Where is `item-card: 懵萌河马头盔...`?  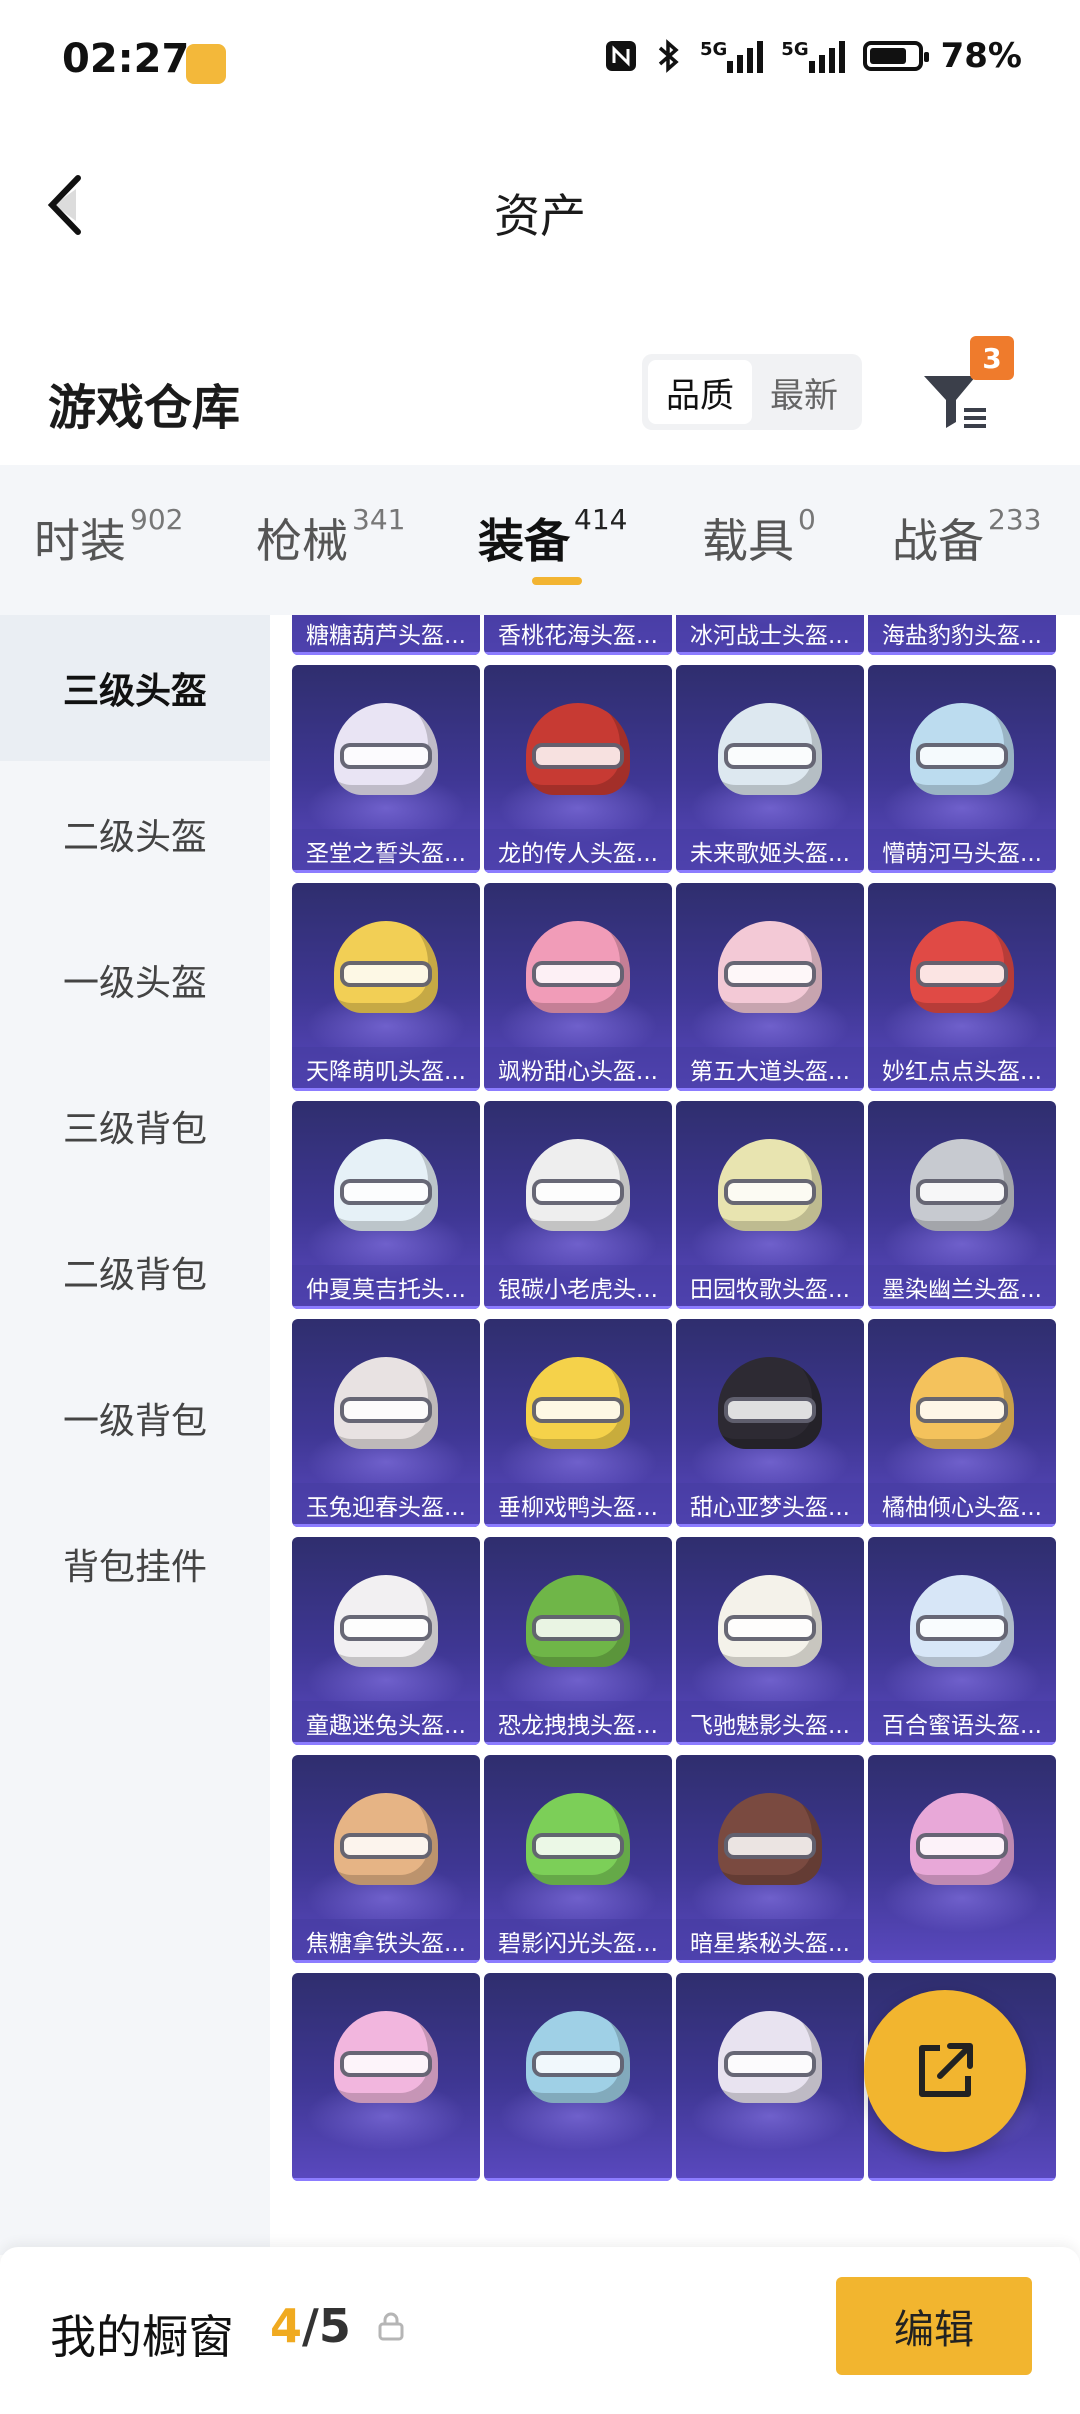
item-card: 懵萌河马头盔... is located at coordinates (962, 769).